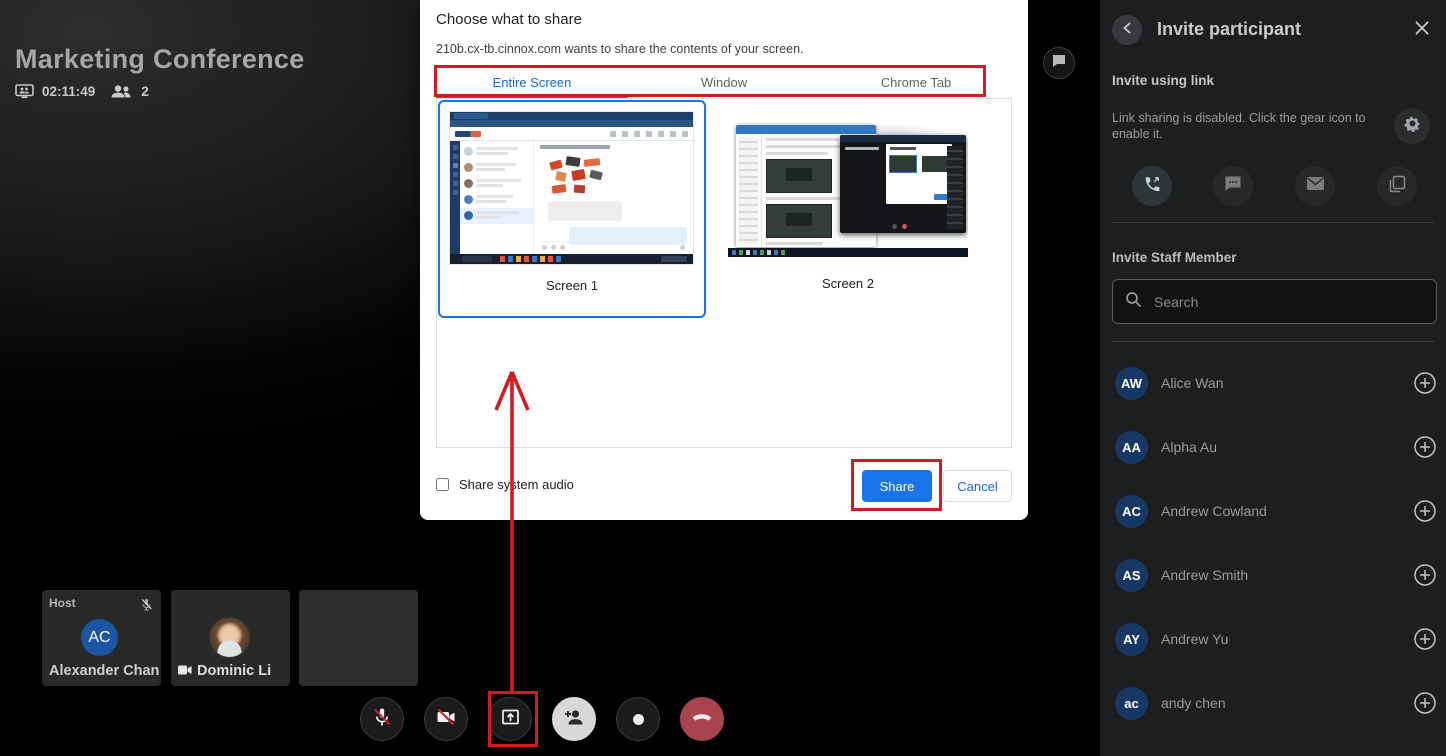 The height and width of the screenshot is (756, 1446). I want to click on avatar, so click(229, 637).